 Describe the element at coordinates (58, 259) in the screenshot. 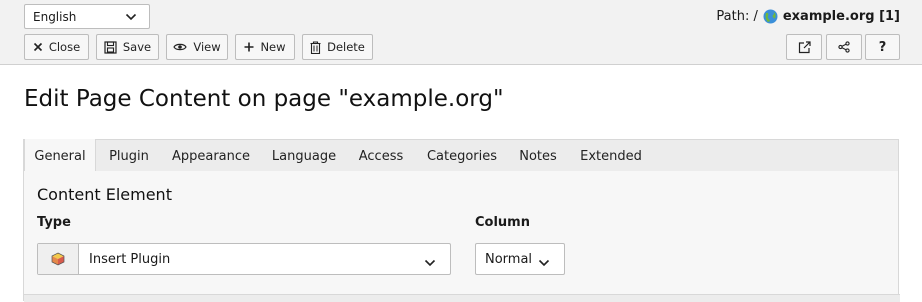

I see `plugin-icon` at that location.